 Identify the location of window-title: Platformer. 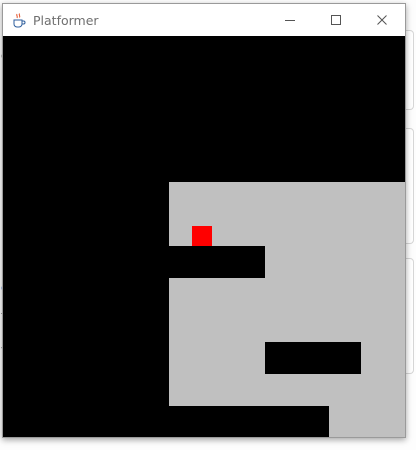
(66, 20).